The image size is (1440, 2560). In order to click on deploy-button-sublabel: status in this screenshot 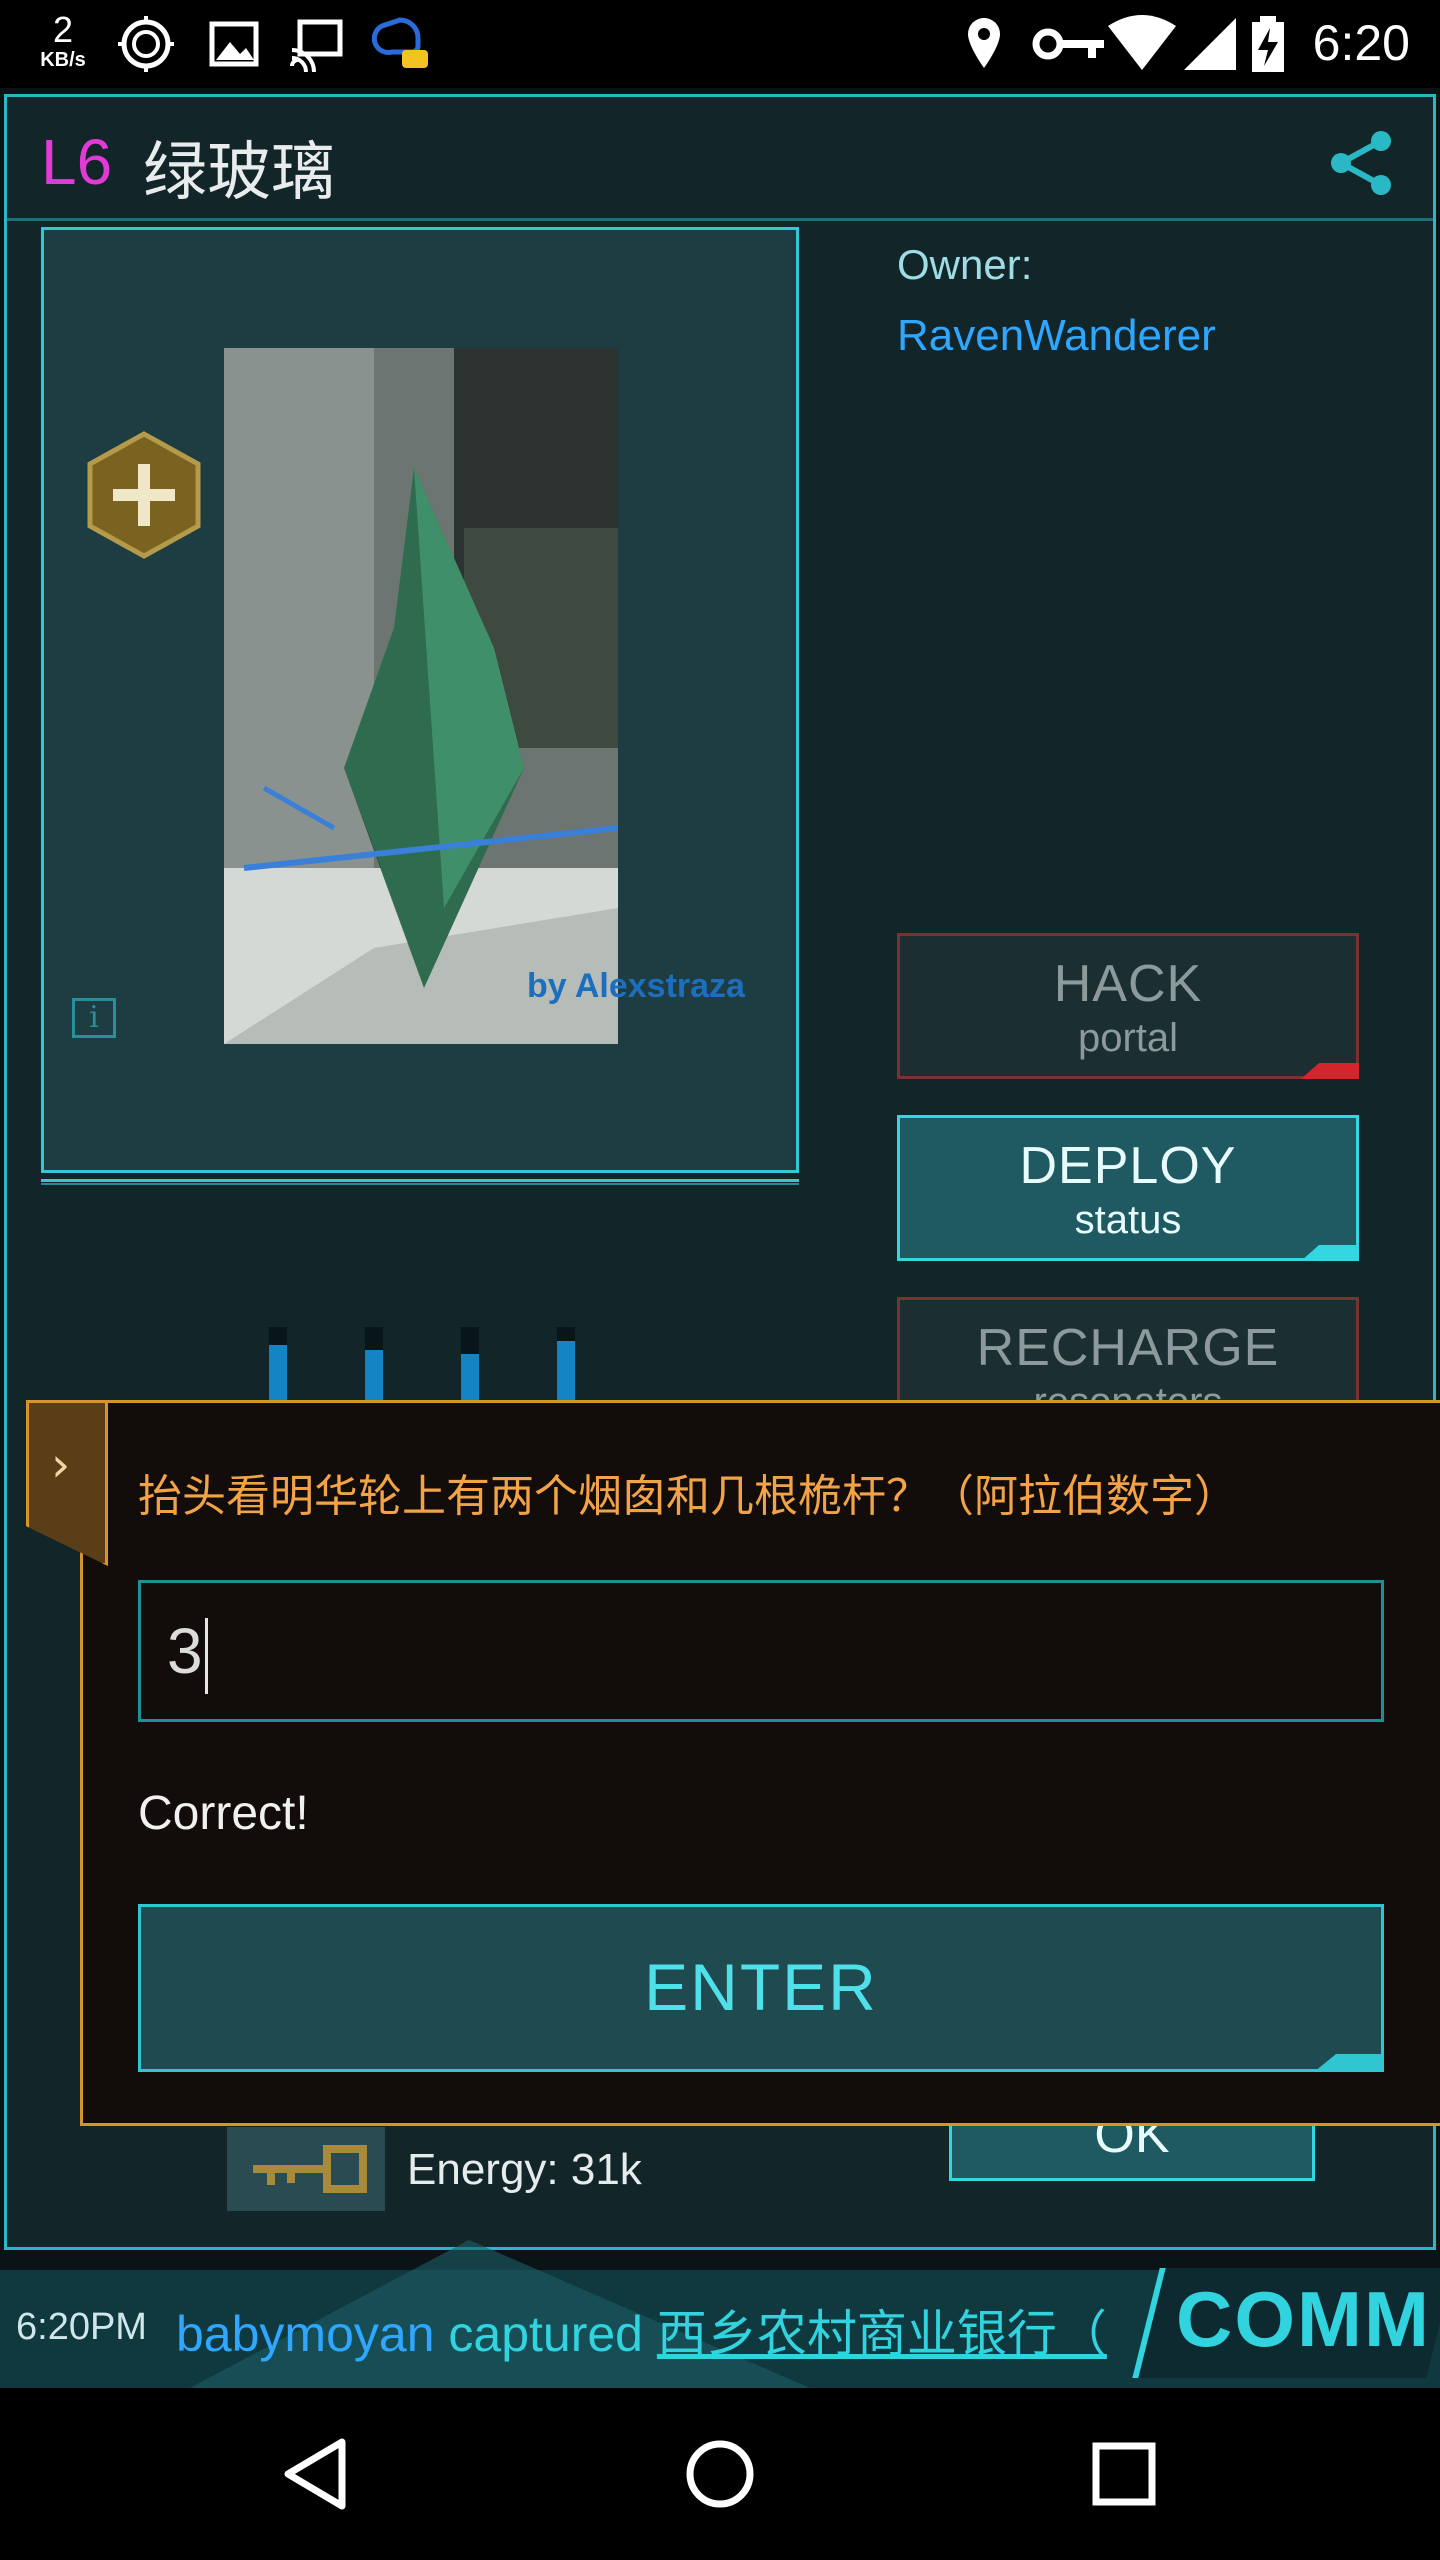, I will do `click(1128, 1220)`.